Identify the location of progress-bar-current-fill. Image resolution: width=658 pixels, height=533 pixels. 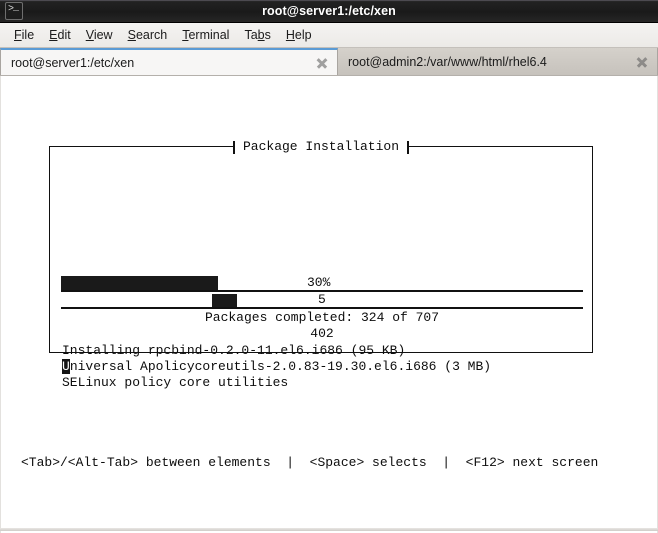
(224, 300).